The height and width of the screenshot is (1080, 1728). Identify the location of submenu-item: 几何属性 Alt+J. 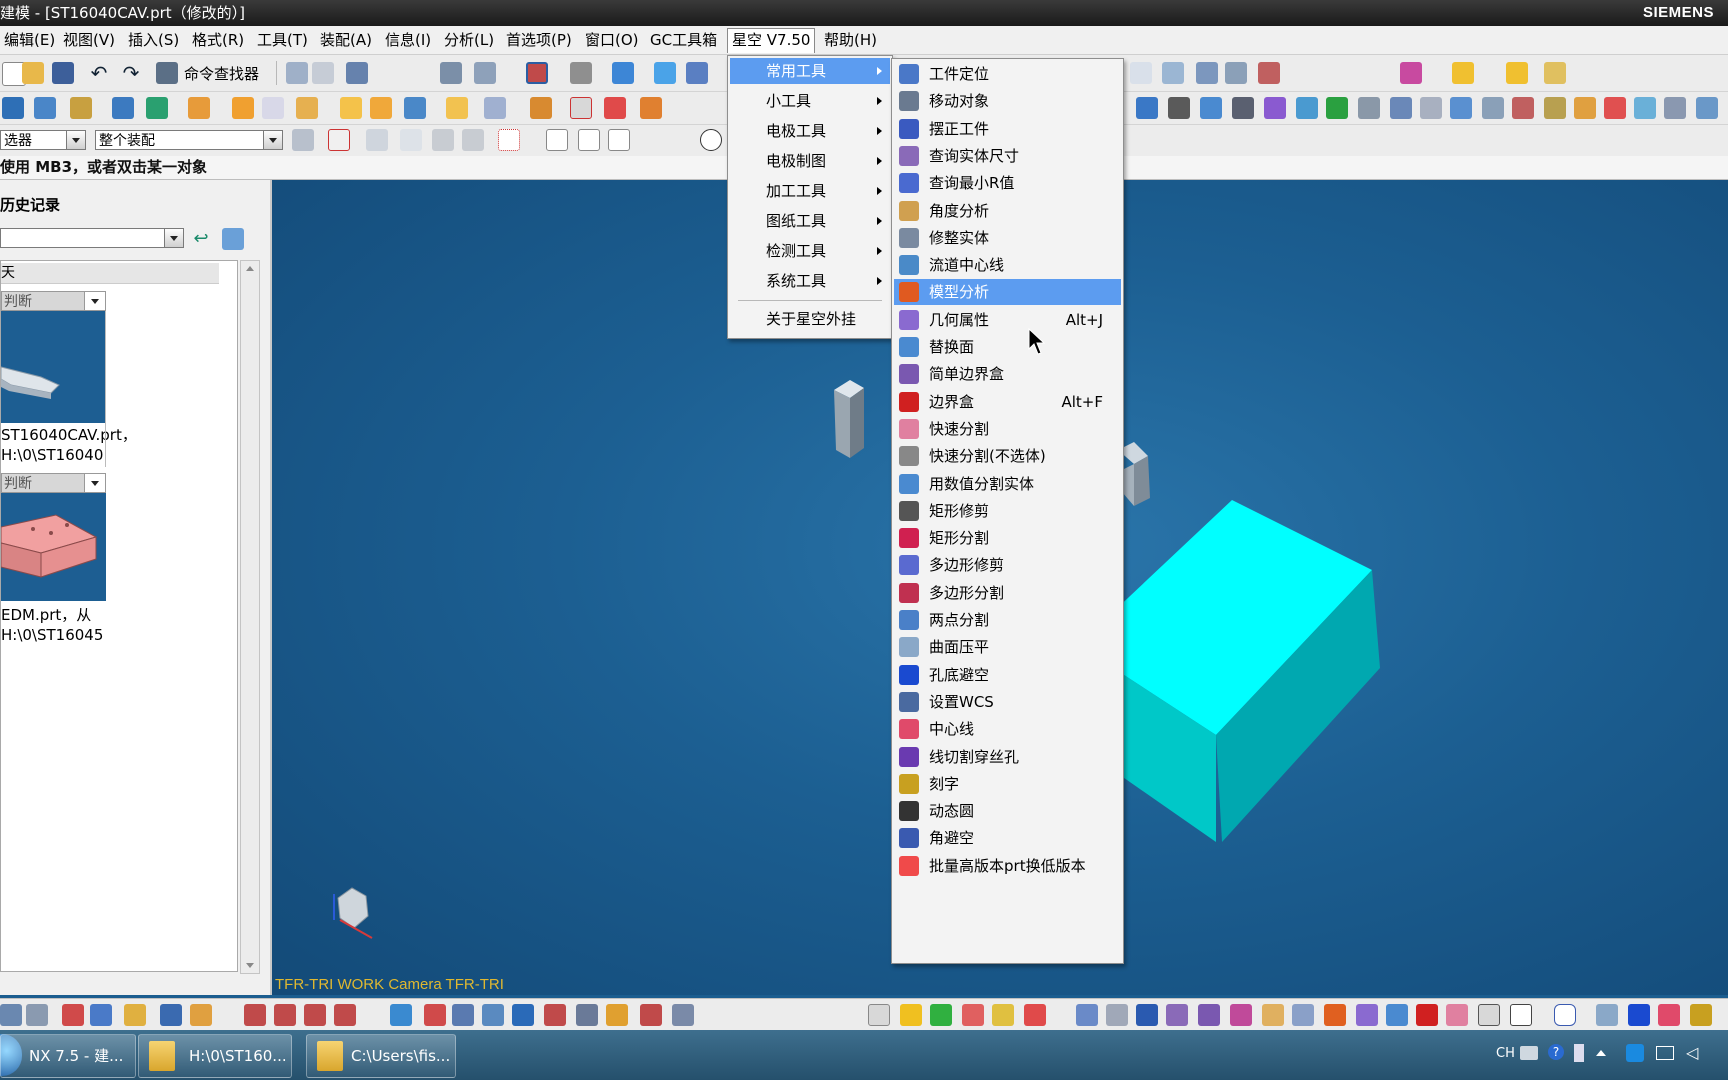
(1007, 320).